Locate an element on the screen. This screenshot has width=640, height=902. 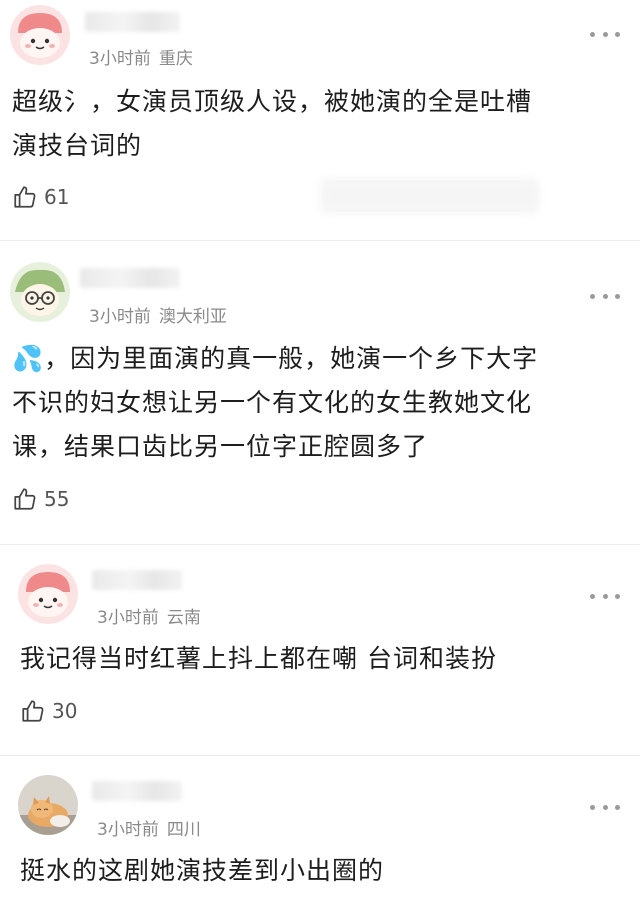
like-button: 55 is located at coordinates (40, 499).